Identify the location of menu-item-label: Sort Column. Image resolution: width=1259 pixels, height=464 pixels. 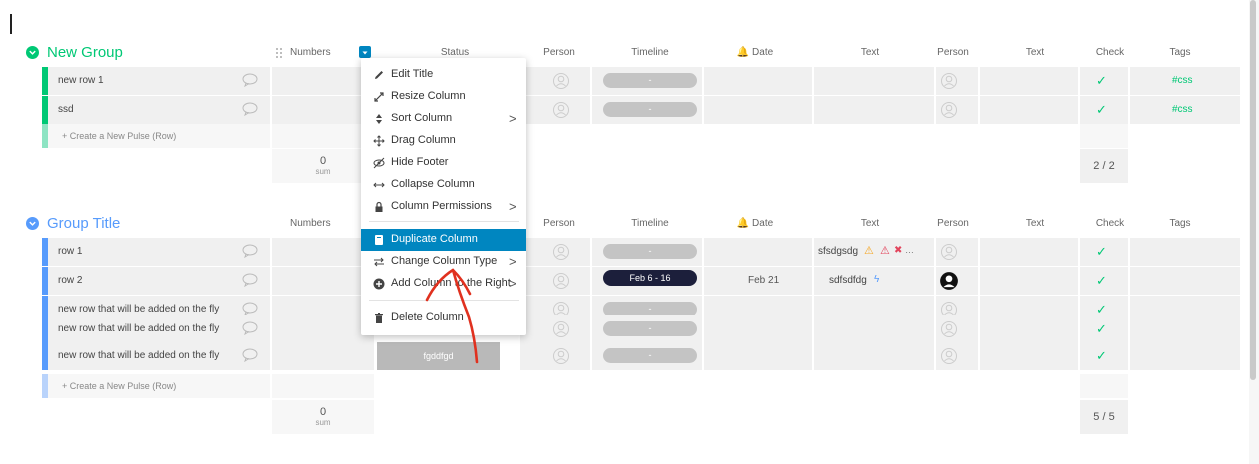
(422, 118).